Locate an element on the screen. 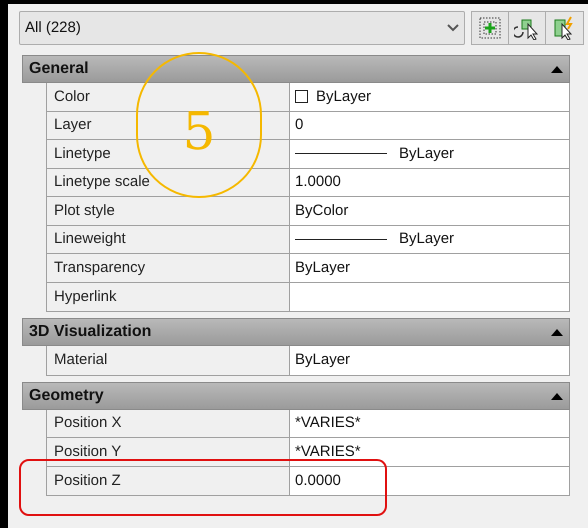  add-selection-icon is located at coordinates (490, 28).